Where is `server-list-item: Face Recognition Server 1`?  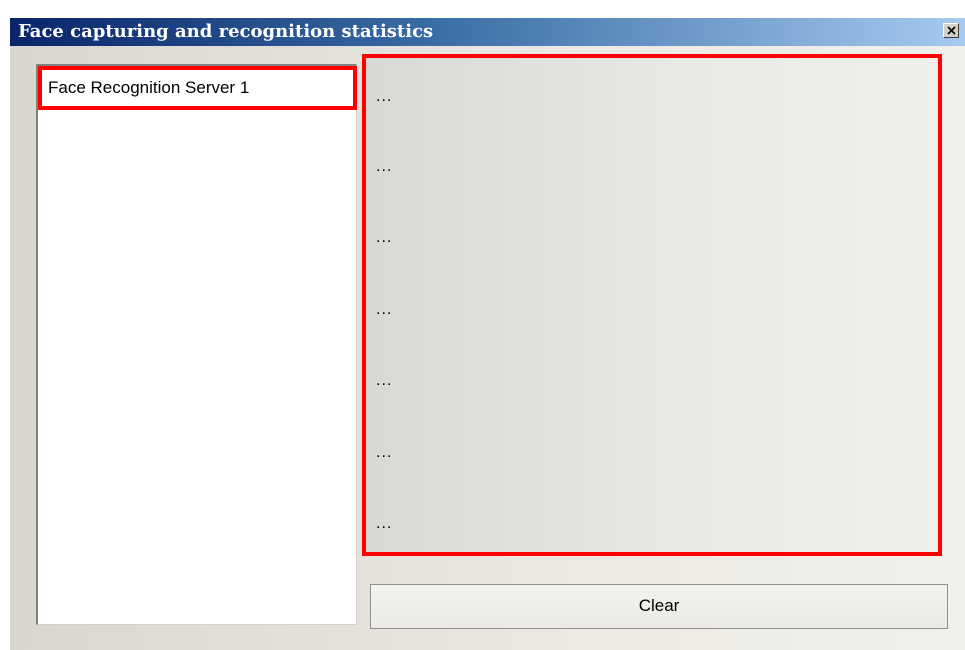
server-list-item: Face Recognition Server 1 is located at coordinates (197, 88).